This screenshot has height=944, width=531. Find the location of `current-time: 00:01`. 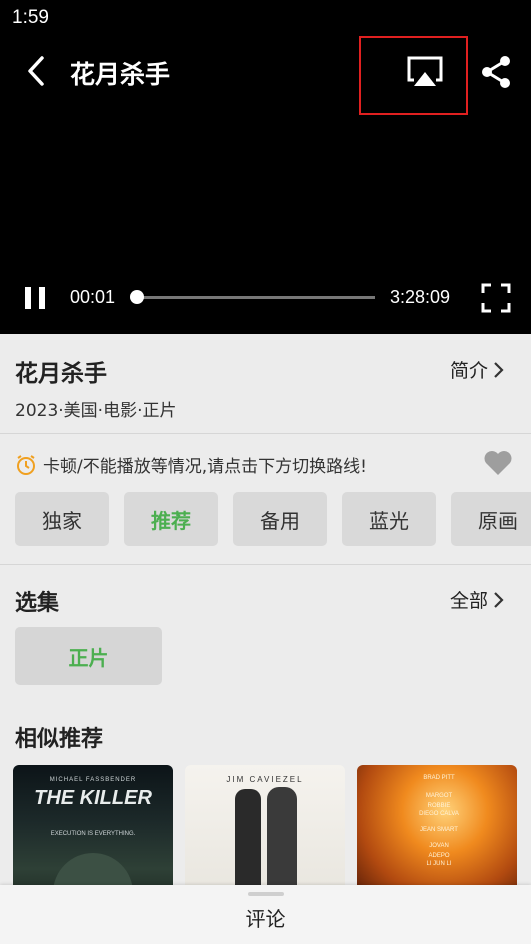

current-time: 00:01 is located at coordinates (93, 297).